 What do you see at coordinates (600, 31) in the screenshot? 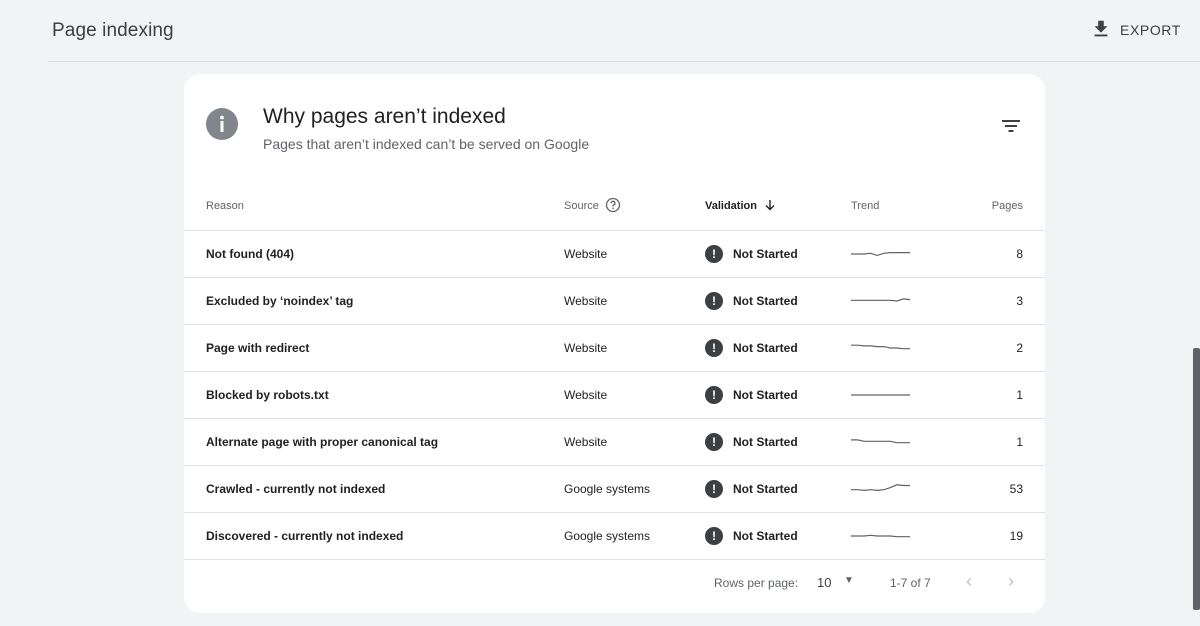
I see `top-bar: Page indexing EXPORT` at bounding box center [600, 31].